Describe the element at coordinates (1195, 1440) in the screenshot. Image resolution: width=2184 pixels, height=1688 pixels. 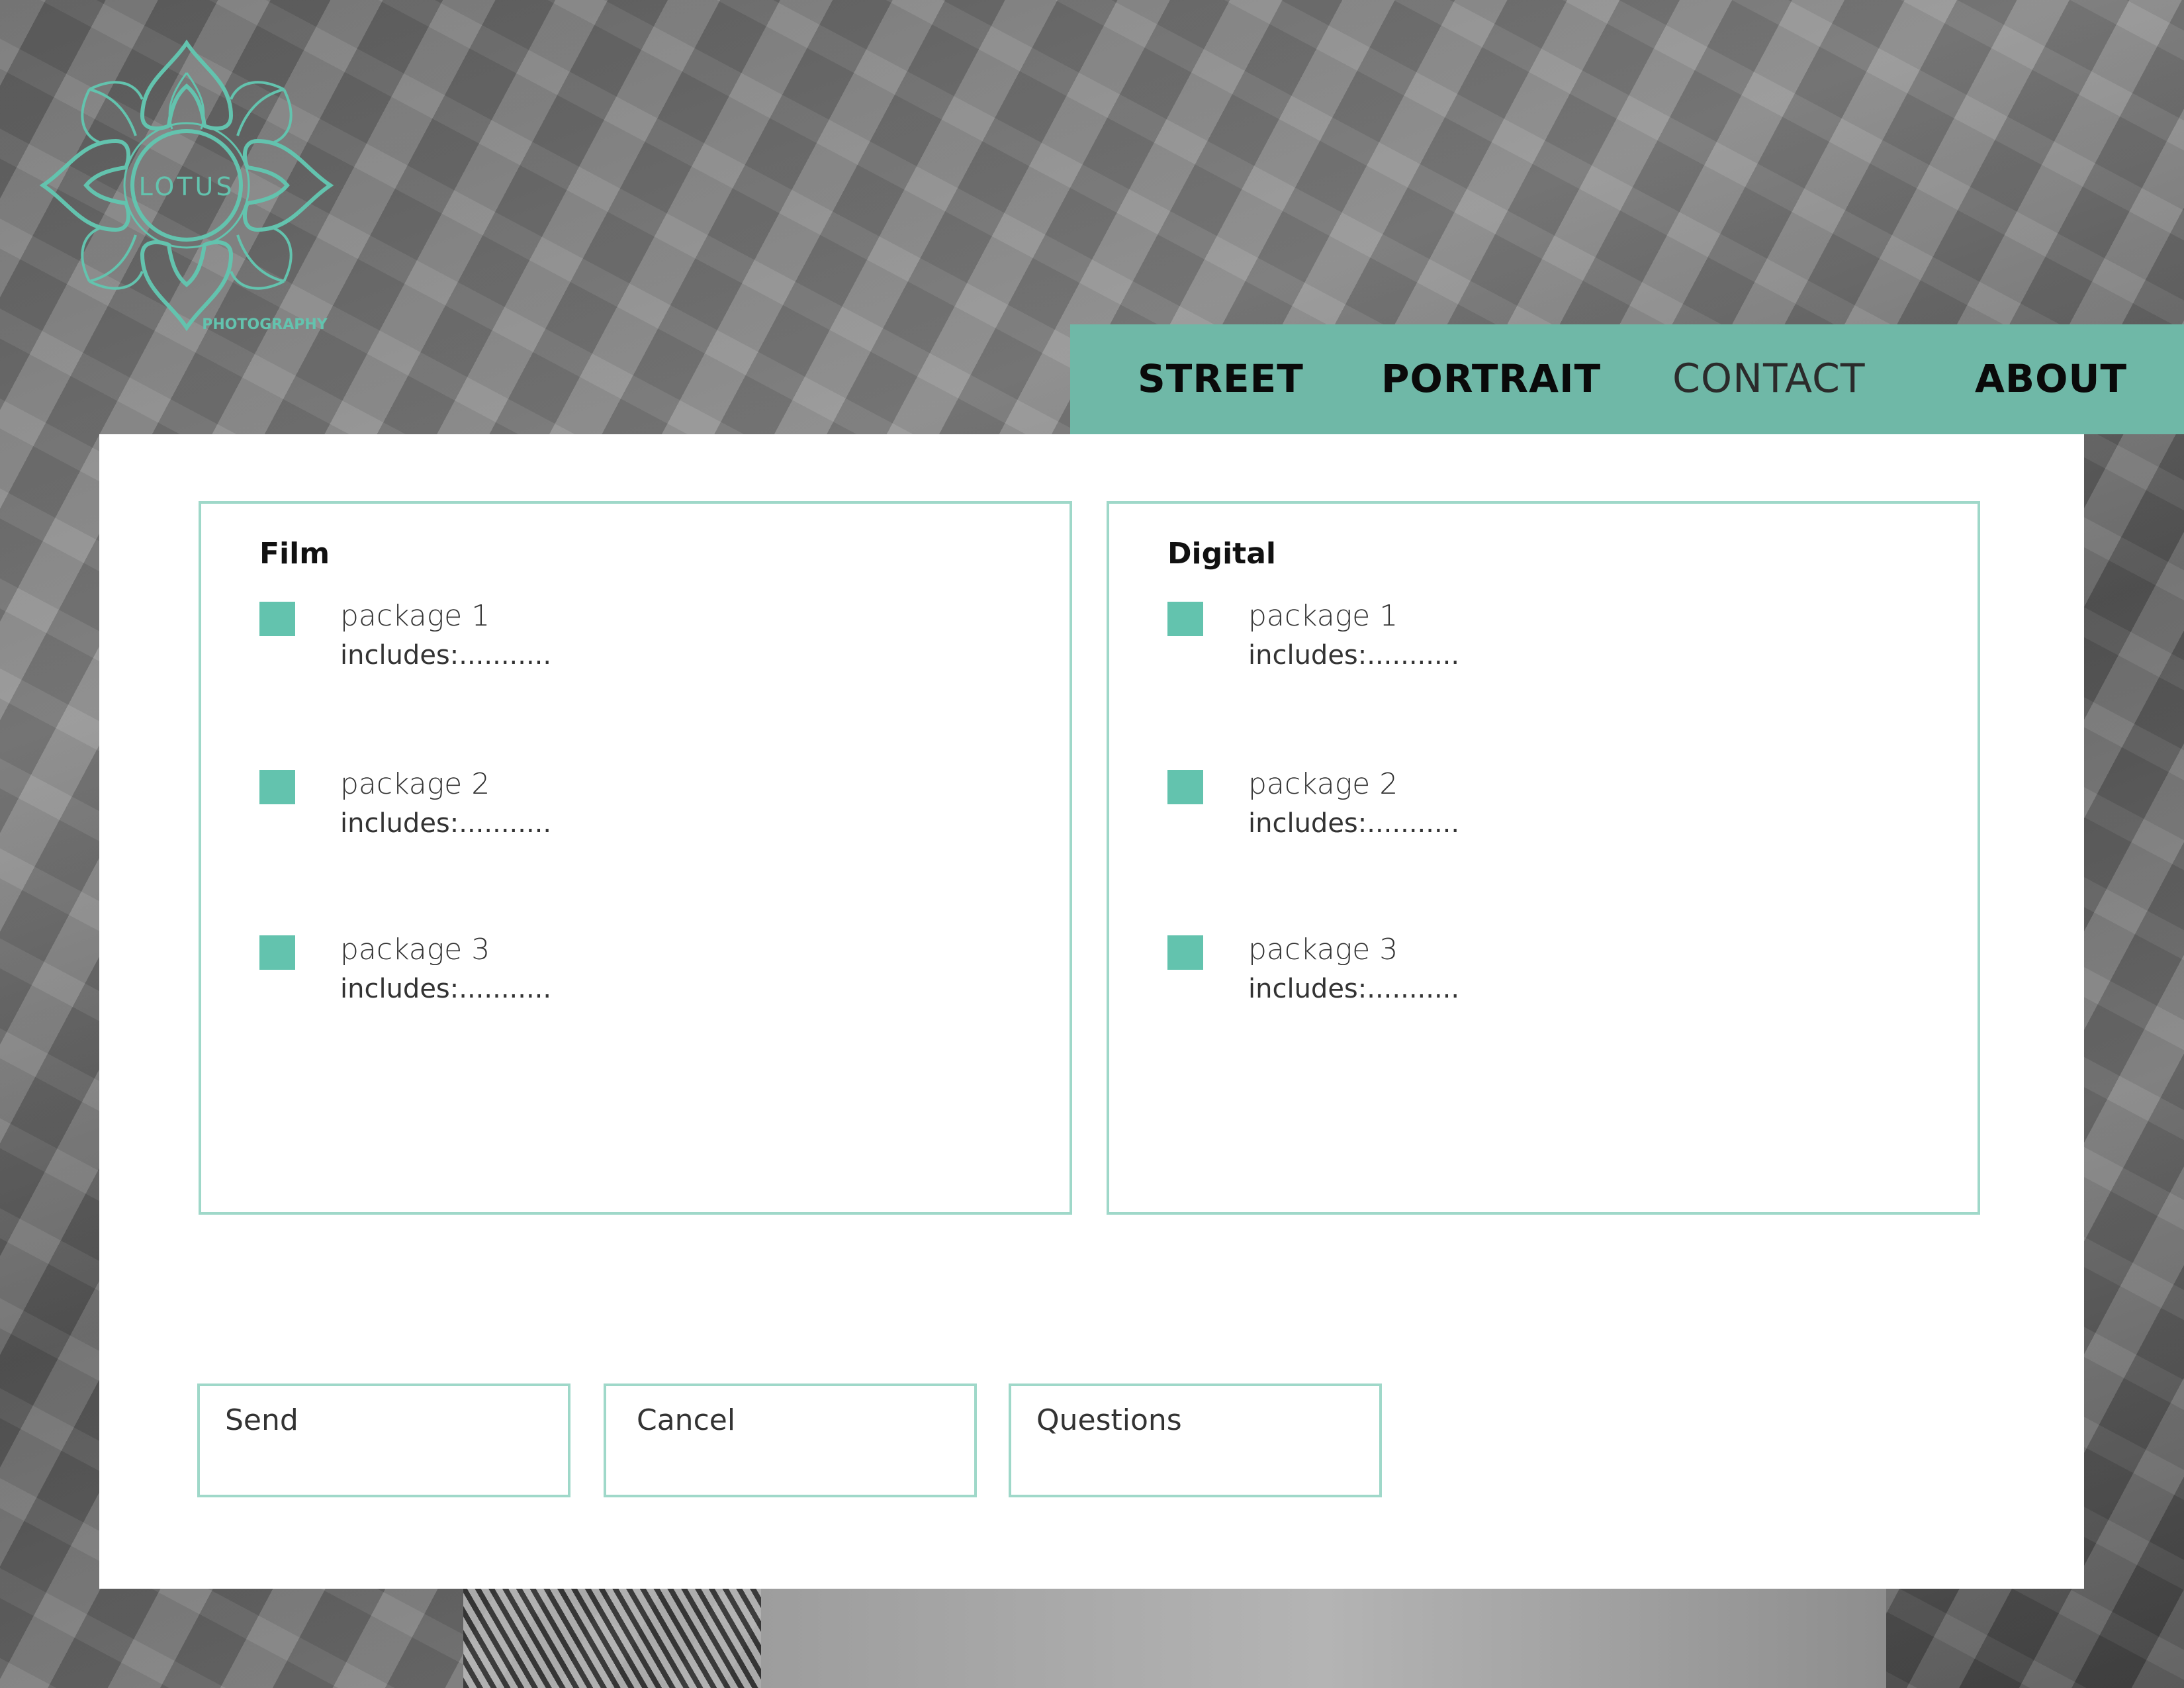
I see `questions-button: Questions` at that location.